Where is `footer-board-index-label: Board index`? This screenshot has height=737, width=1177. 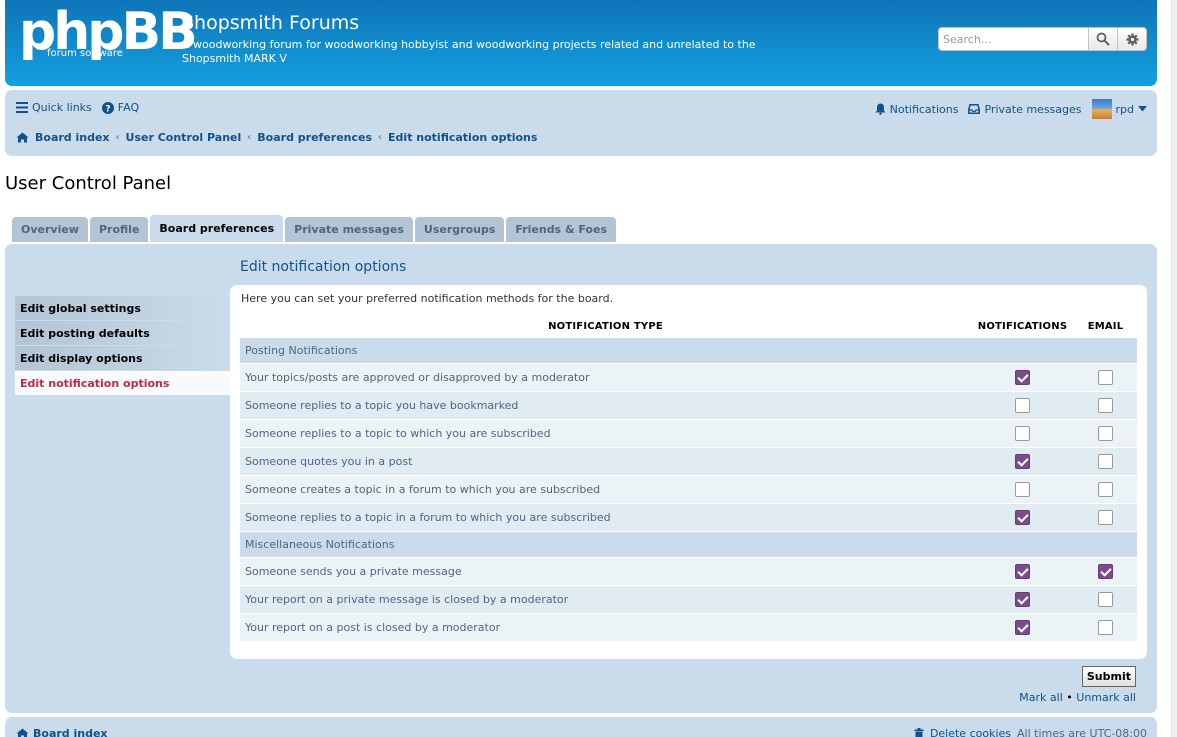 footer-board-index-label: Board index is located at coordinates (70, 732).